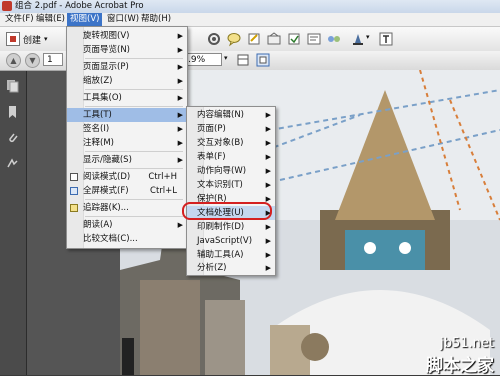  Describe the element at coordinates (211, 129) in the screenshot. I see `menu-item-label: 页面(P)` at that location.